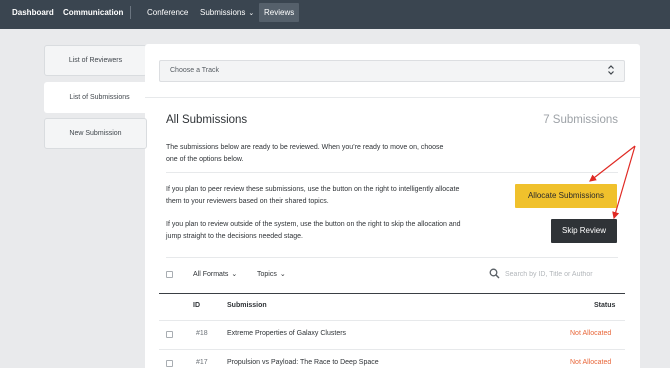 This screenshot has height=368, width=670. What do you see at coordinates (605, 305) in the screenshot?
I see `column-header-status: Status` at bounding box center [605, 305].